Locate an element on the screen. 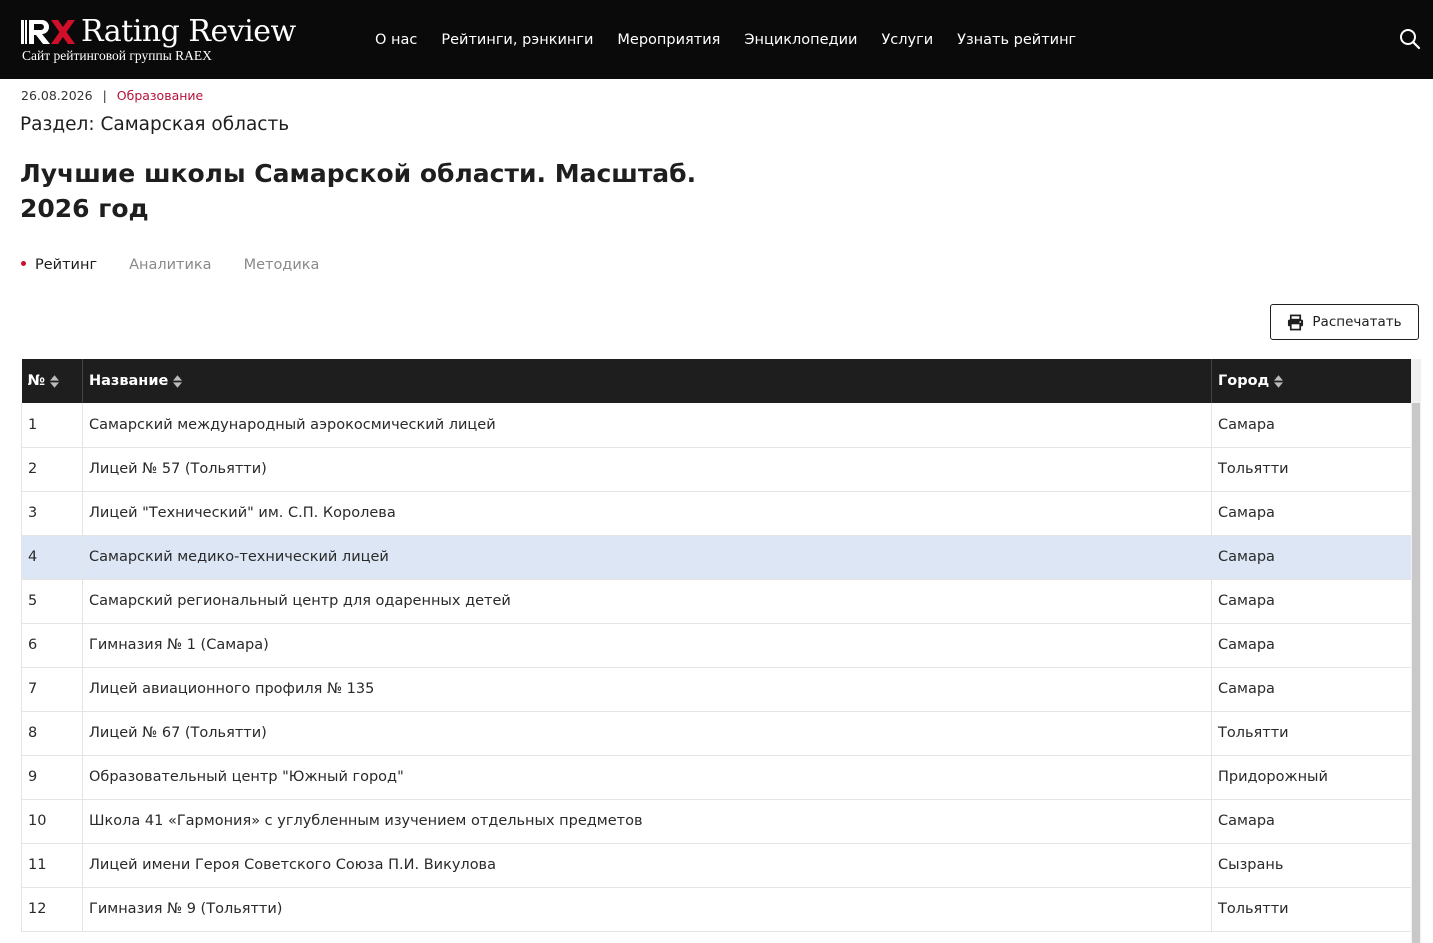  rank-cell: 9 is located at coordinates (52, 777).